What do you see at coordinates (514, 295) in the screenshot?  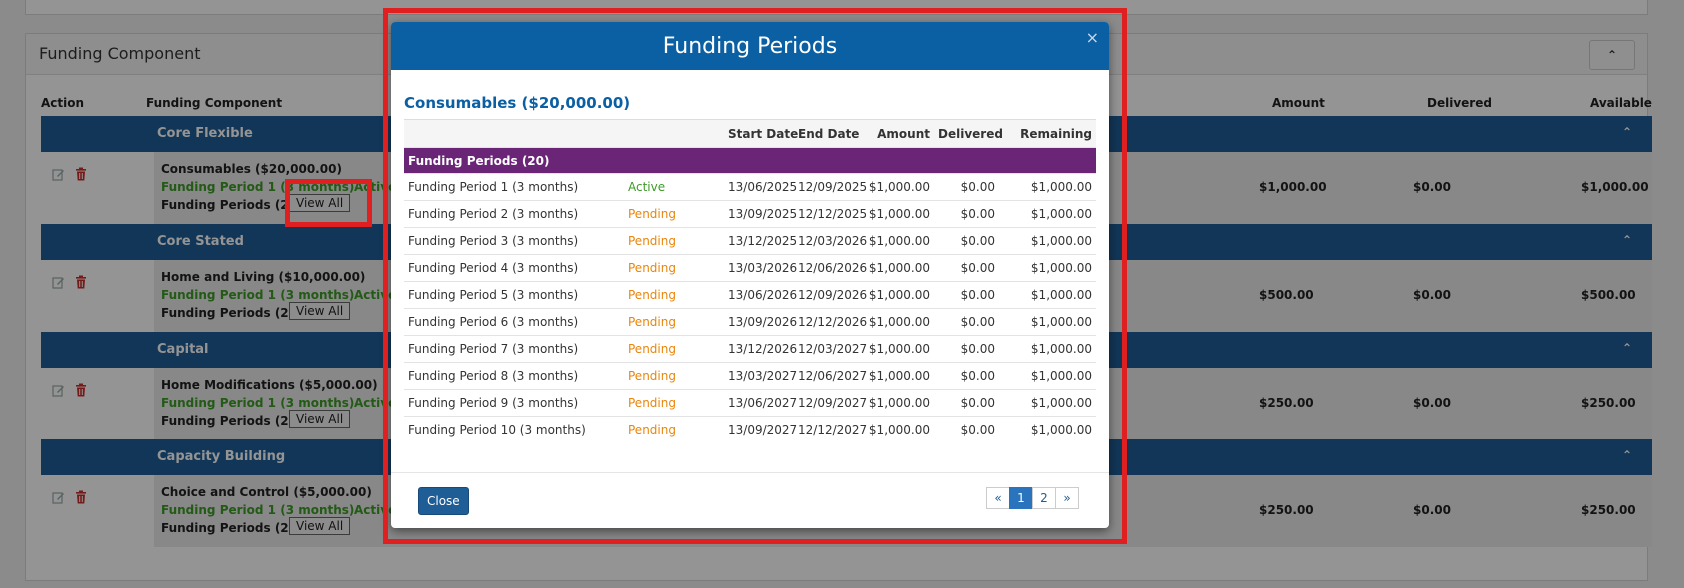 I see `period-name: Funding Period 5 (3 months)` at bounding box center [514, 295].